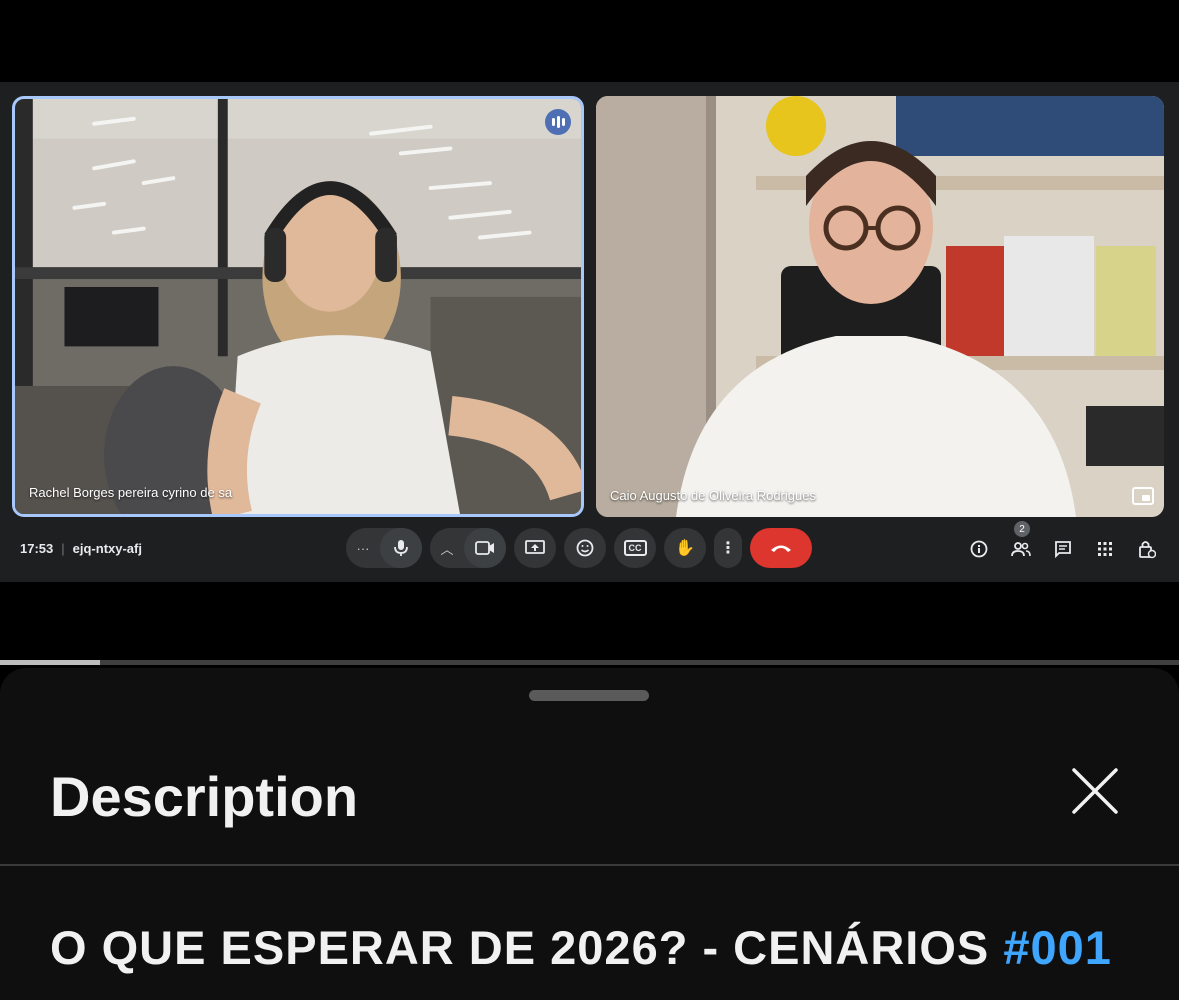 This screenshot has width=1179, height=1000. I want to click on chevron-up-icon: ︿, so click(447, 549).